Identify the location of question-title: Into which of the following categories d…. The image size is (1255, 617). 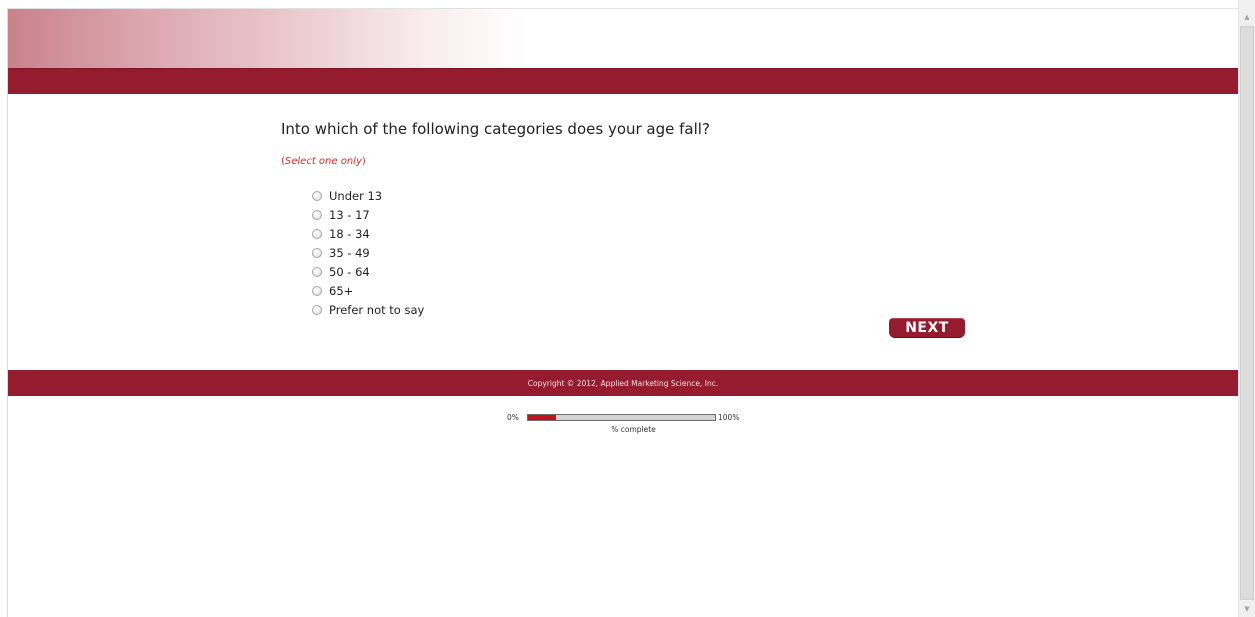
(495, 129).